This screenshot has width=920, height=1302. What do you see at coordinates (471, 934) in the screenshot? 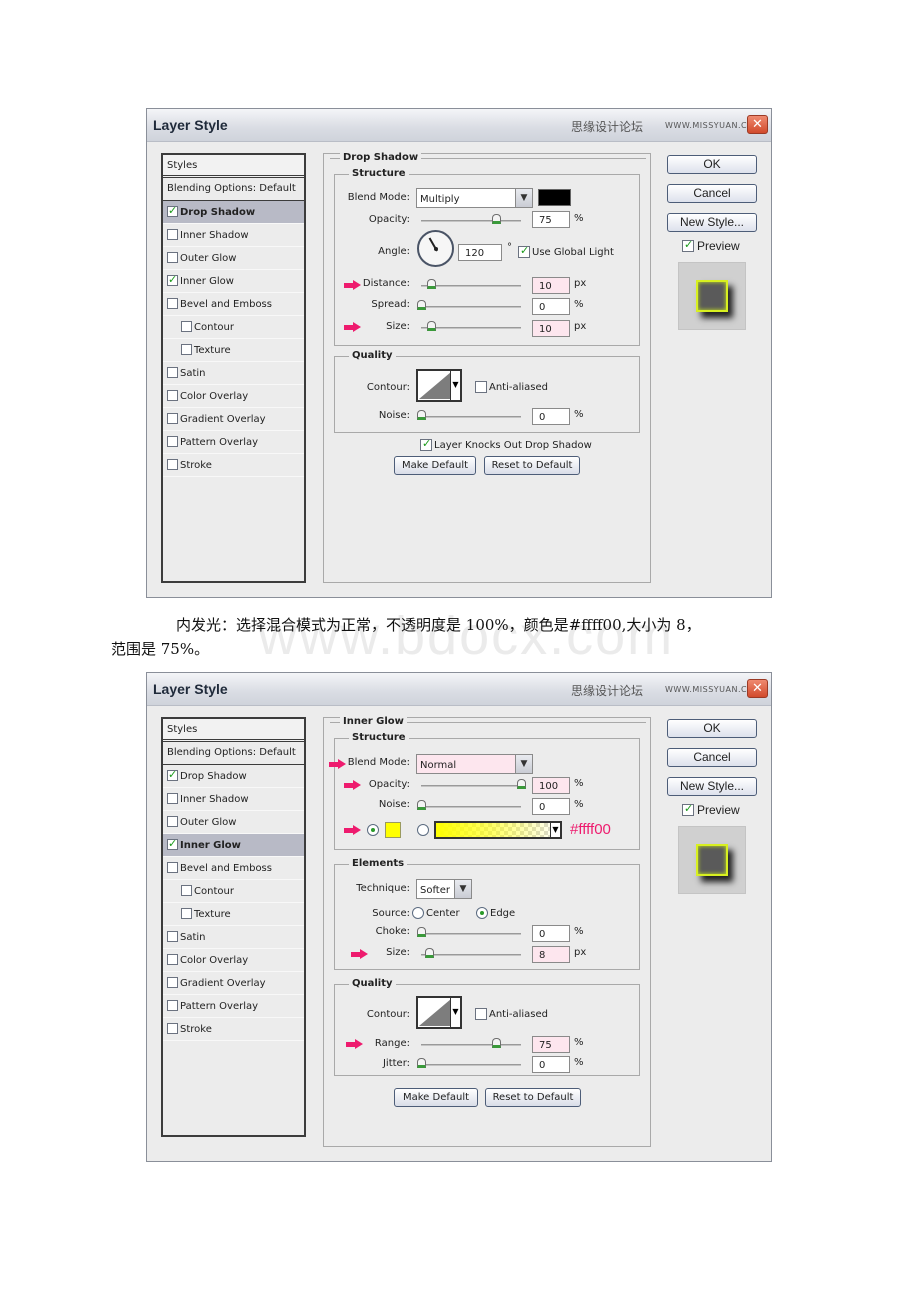
I see `choke-slider-track` at bounding box center [471, 934].